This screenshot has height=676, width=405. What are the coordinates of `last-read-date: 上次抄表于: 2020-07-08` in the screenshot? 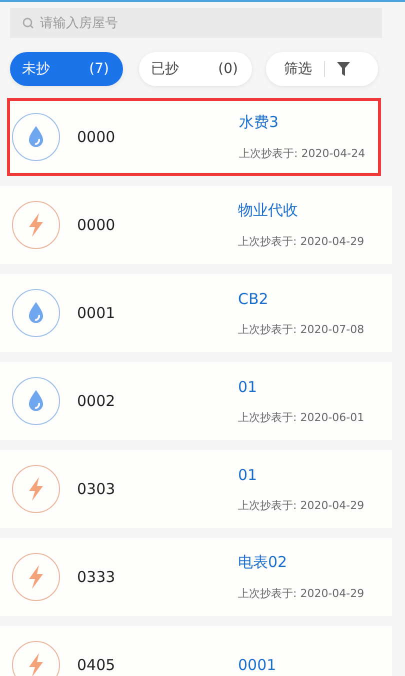 It's located at (301, 329).